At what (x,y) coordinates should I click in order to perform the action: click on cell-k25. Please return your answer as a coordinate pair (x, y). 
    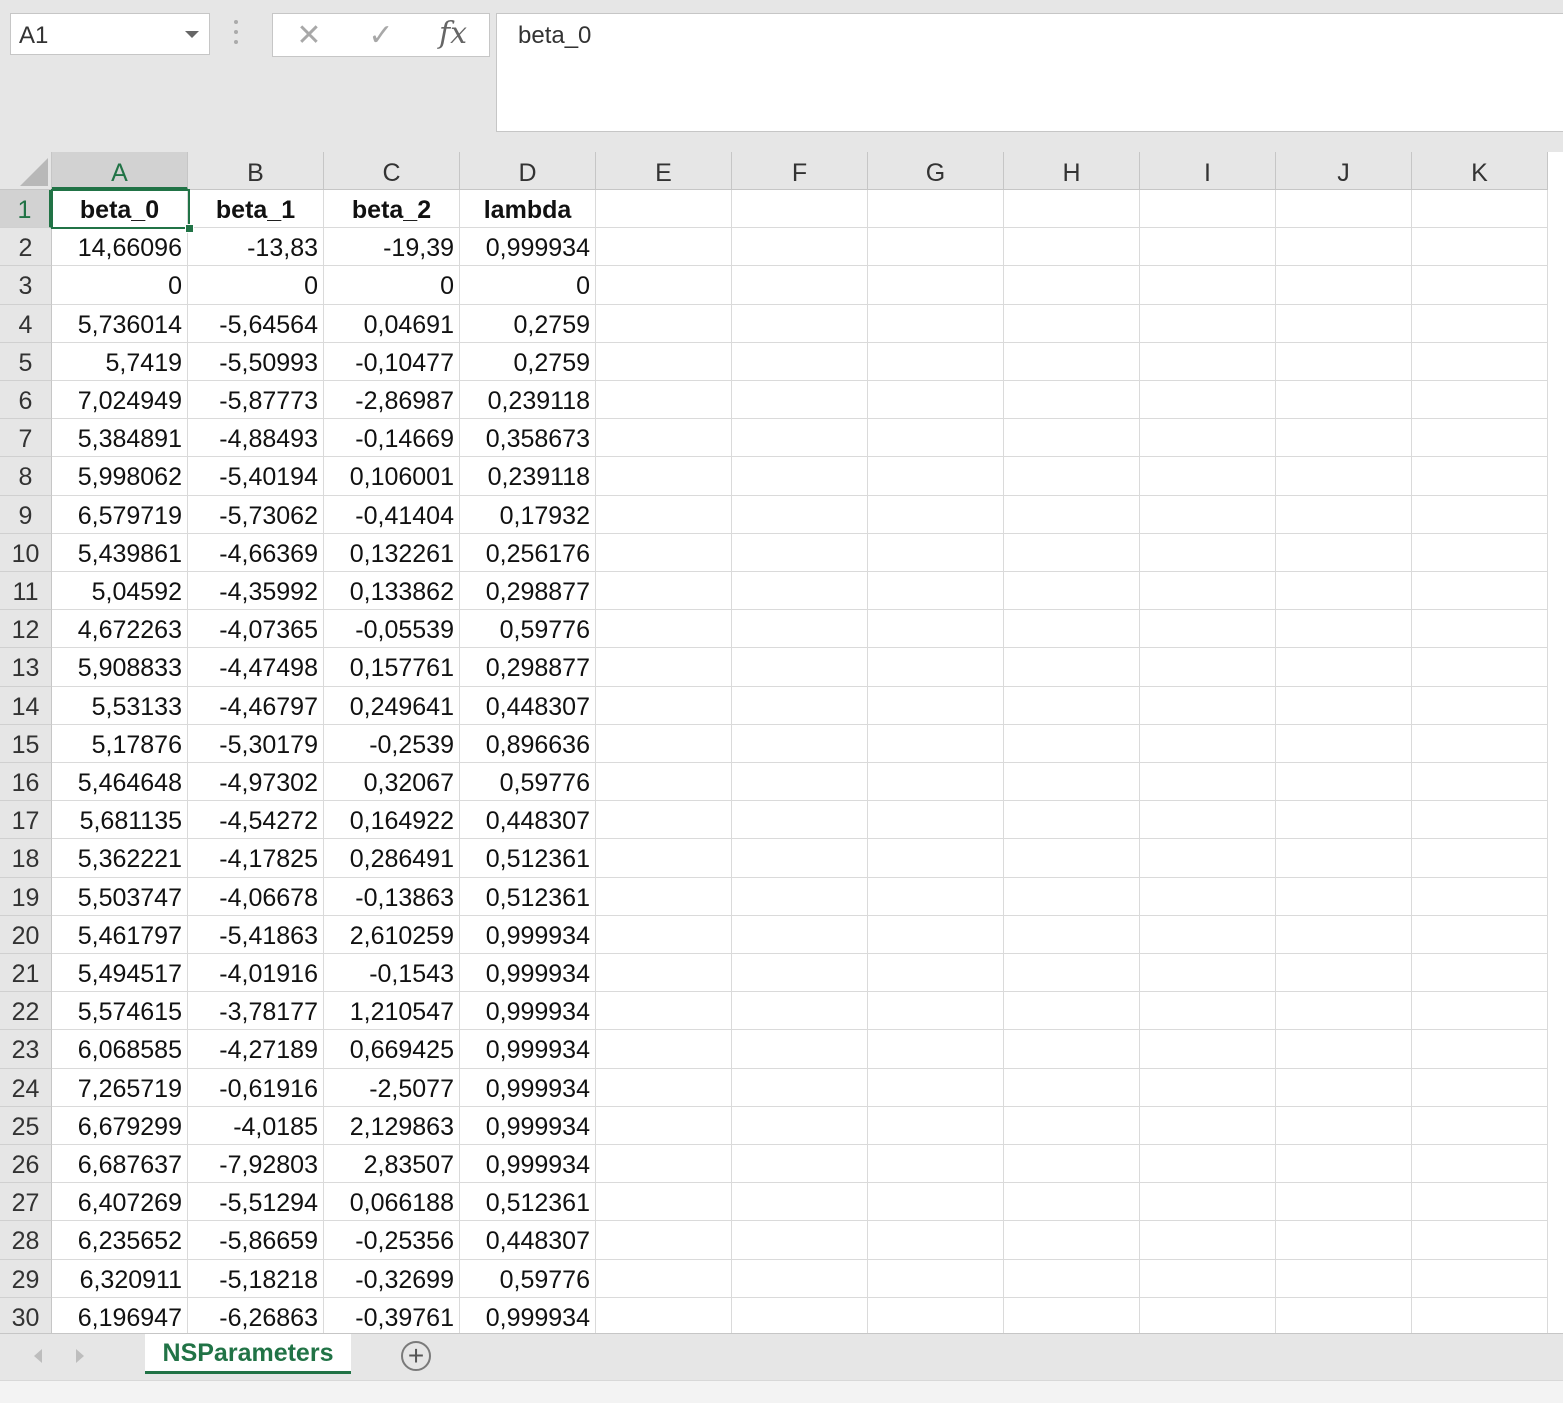
    Looking at the image, I should click on (1480, 1125).